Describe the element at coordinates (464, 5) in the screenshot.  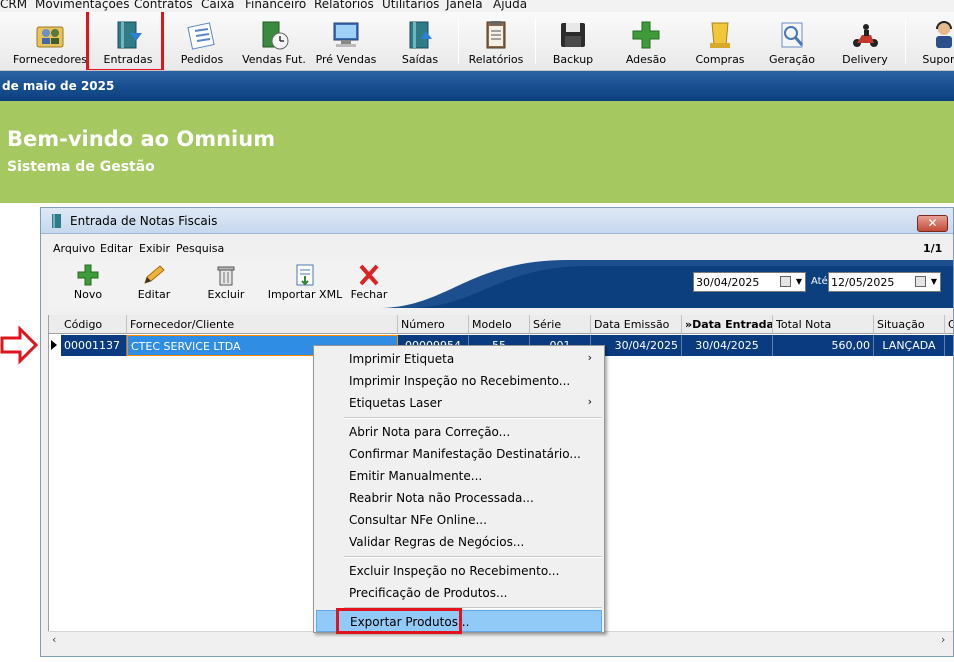
I see `menu-janela: Janela` at that location.